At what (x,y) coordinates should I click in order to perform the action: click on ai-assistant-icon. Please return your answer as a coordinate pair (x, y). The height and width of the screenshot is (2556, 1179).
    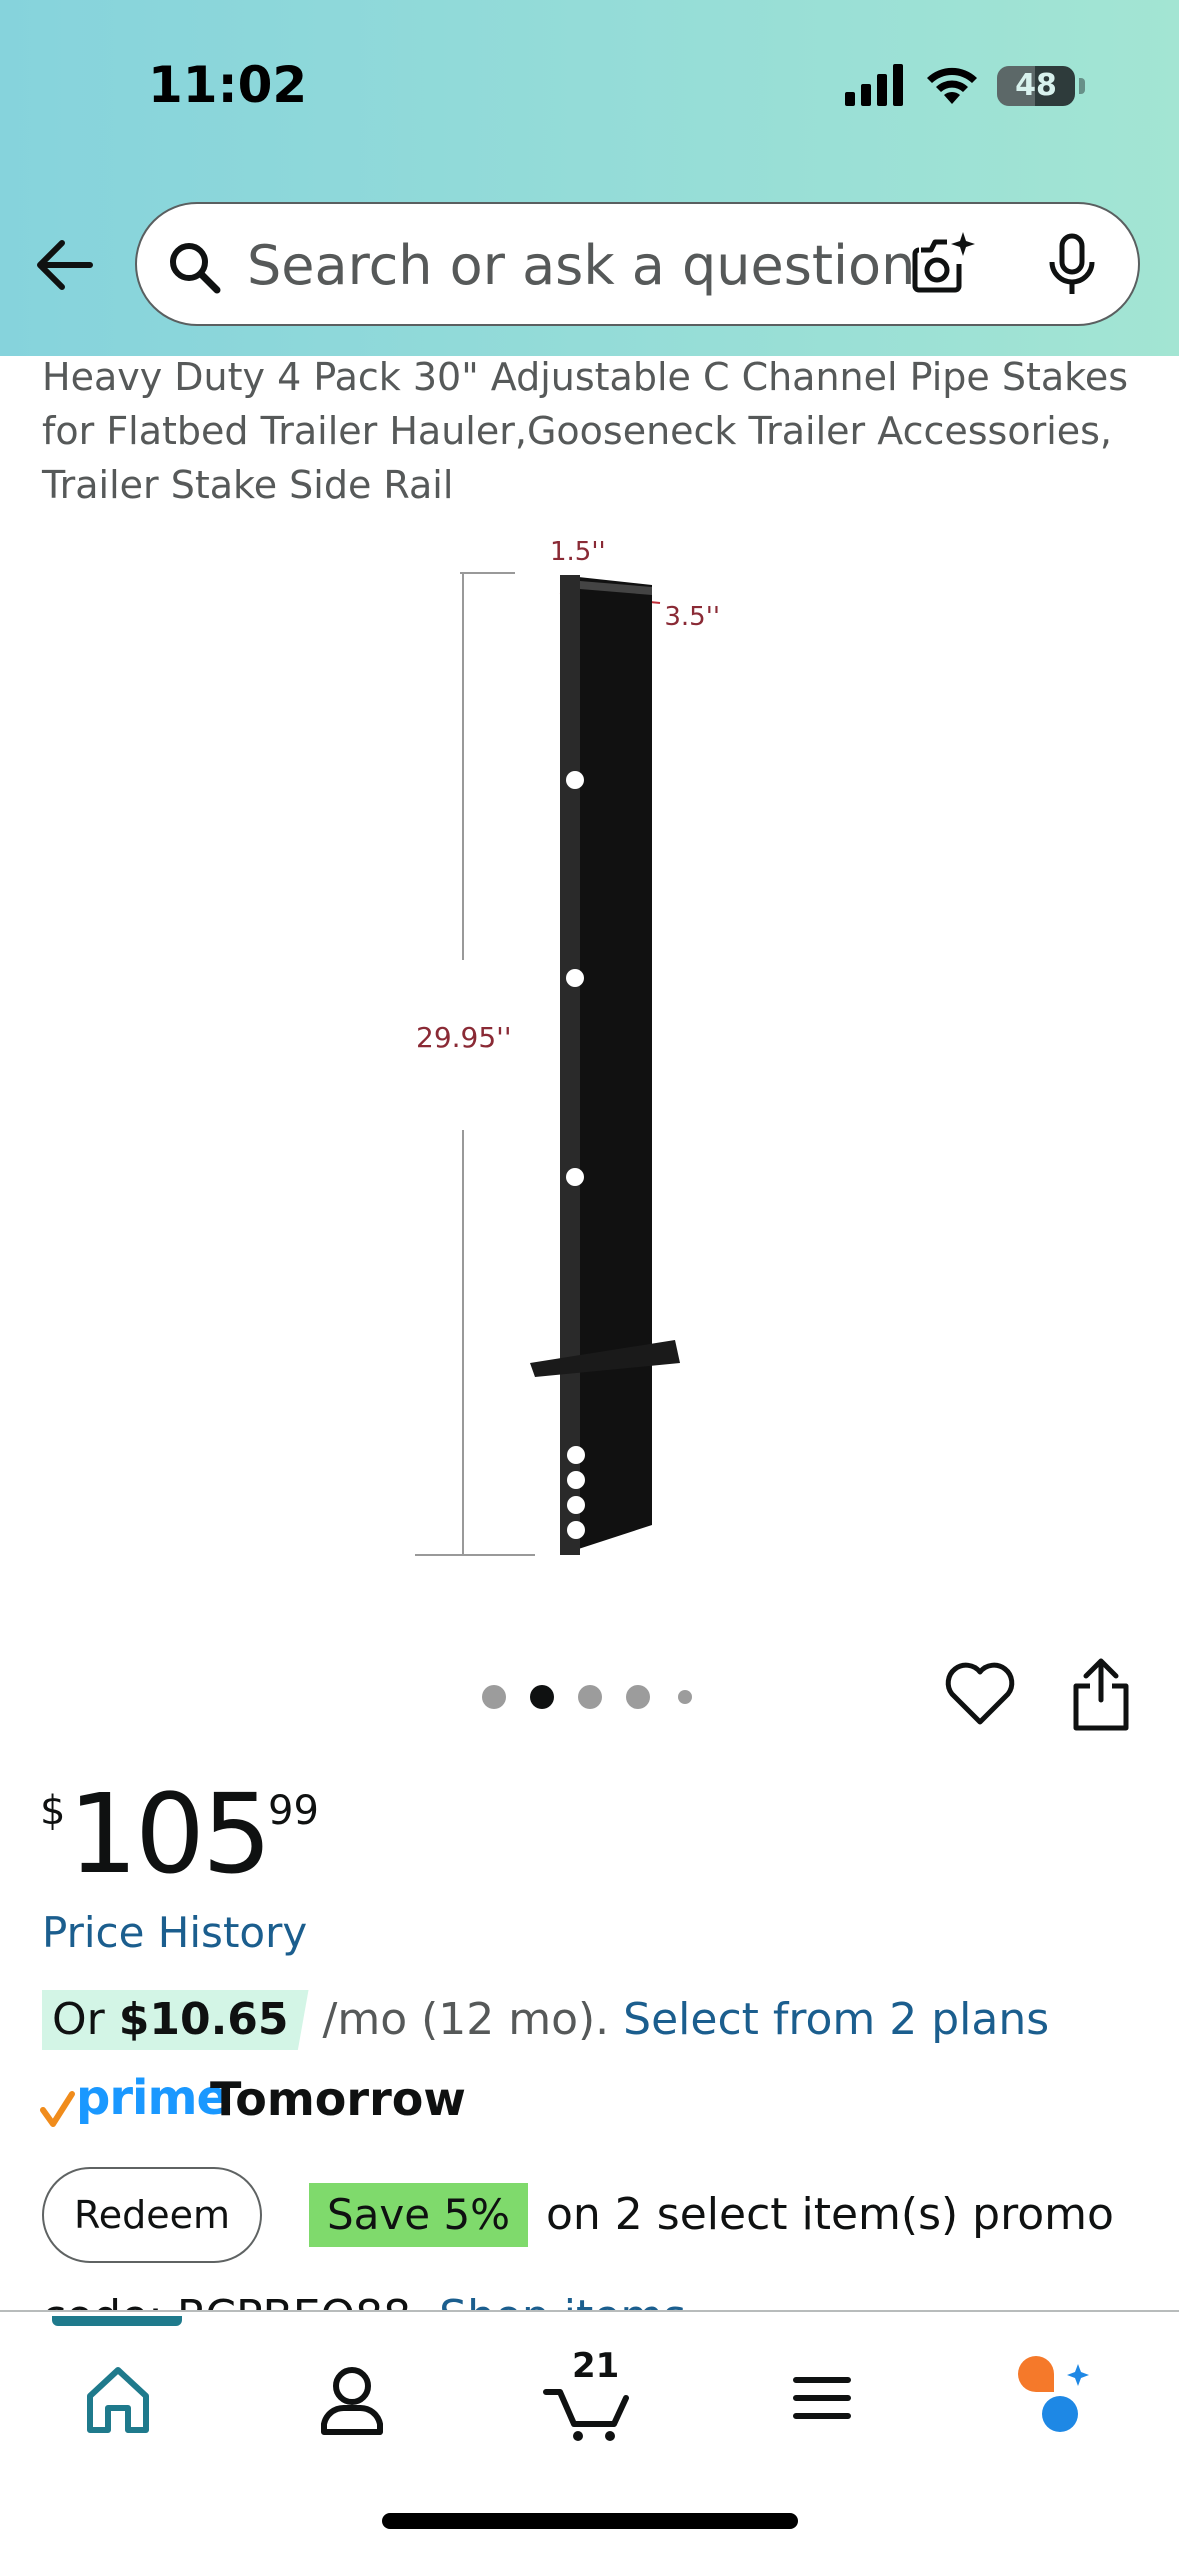
    Looking at the image, I should click on (1055, 2397).